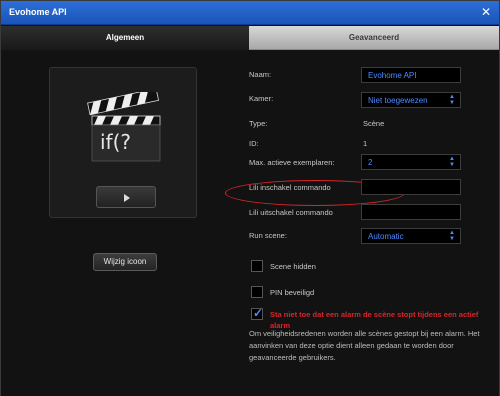  I want to click on checkmark-icon: ✓, so click(258, 313).